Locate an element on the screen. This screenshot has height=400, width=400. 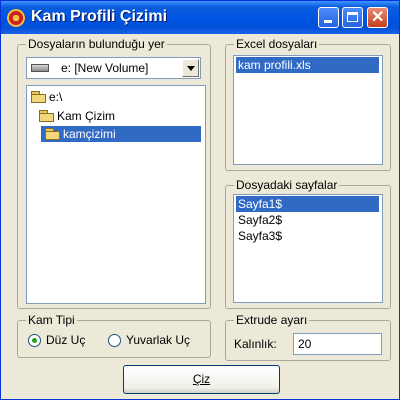
thickness-input: 20 is located at coordinates (337, 344).